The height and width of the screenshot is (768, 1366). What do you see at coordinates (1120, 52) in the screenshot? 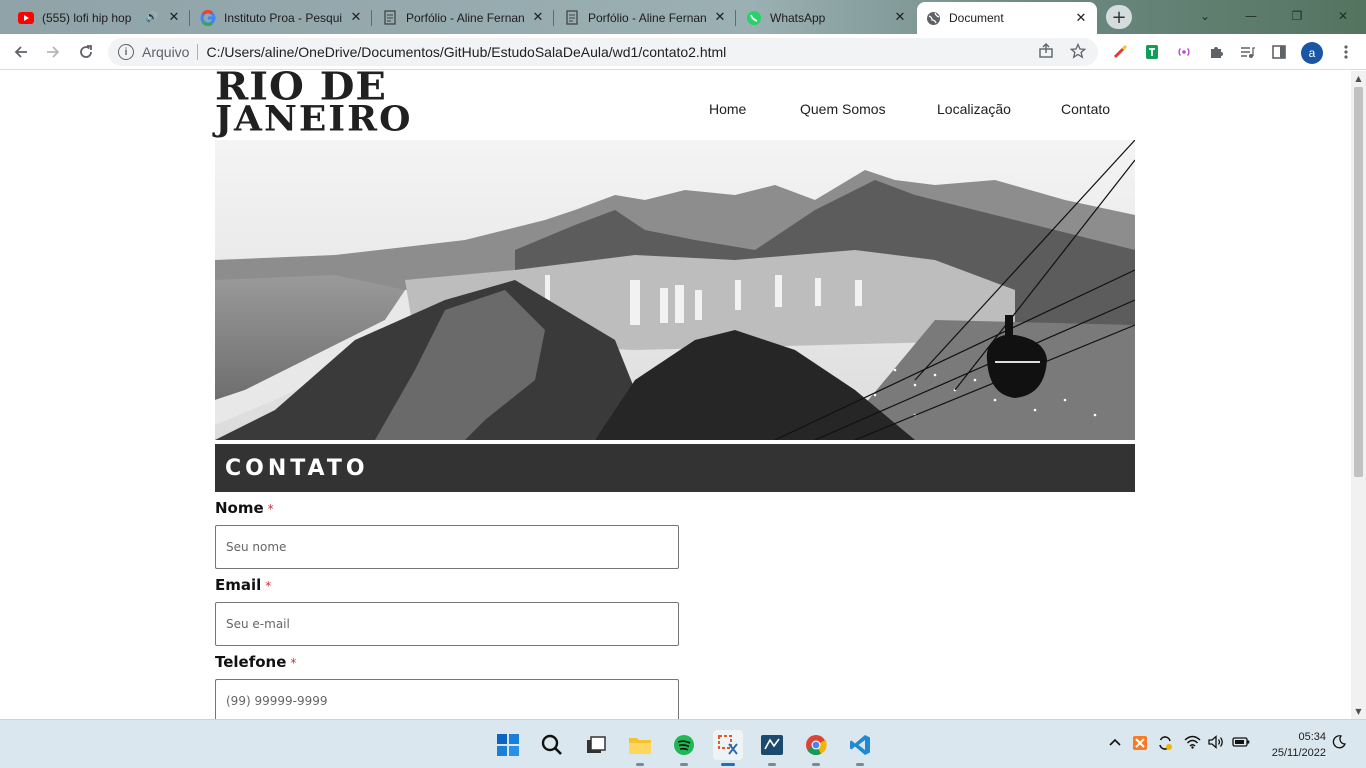
I see `color-picker-extension-icon` at bounding box center [1120, 52].